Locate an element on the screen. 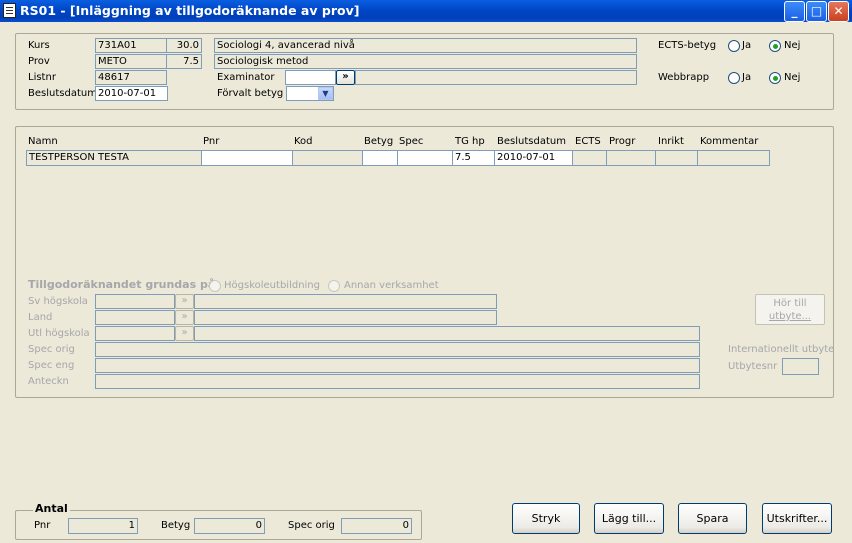 The image size is (852, 543). utl-hogskola-code-field is located at coordinates (135, 333).